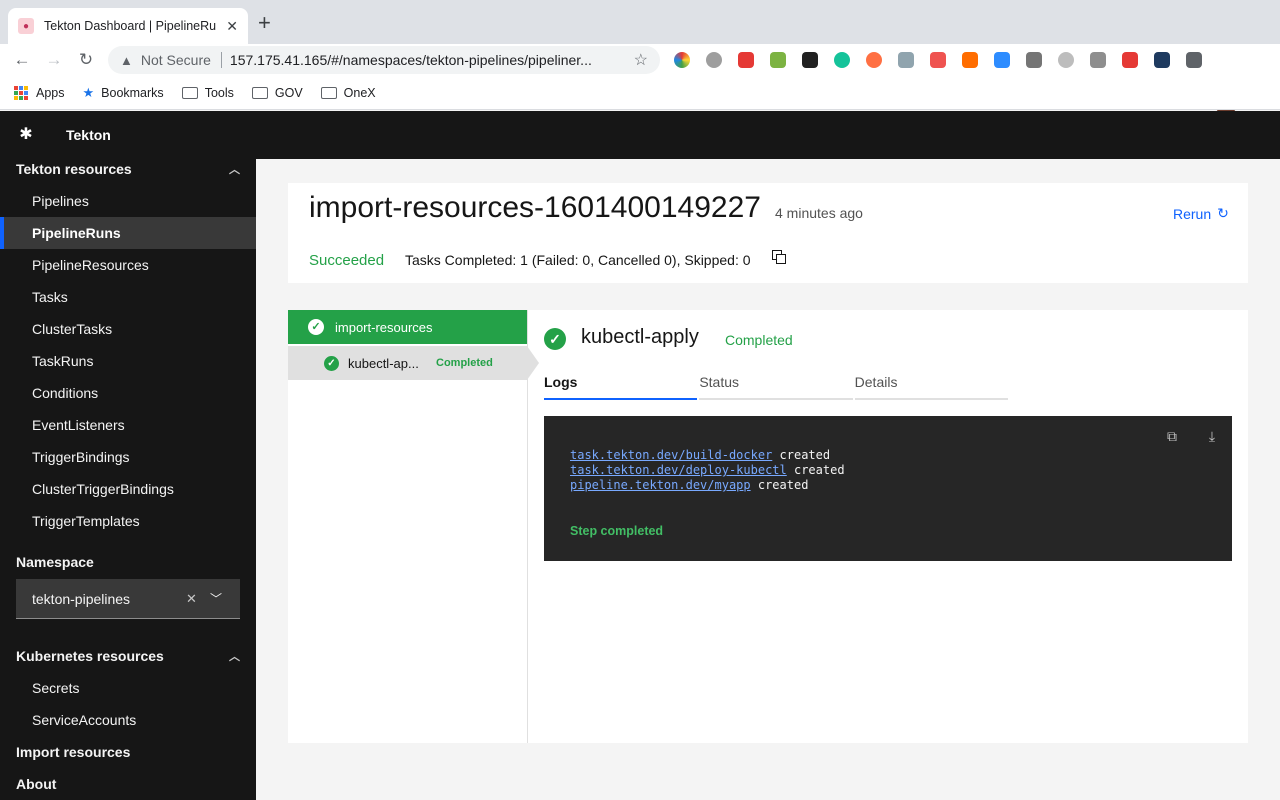 This screenshot has width=1280, height=800. What do you see at coordinates (682, 60) in the screenshot?
I see `color-wheel-extension-icon` at bounding box center [682, 60].